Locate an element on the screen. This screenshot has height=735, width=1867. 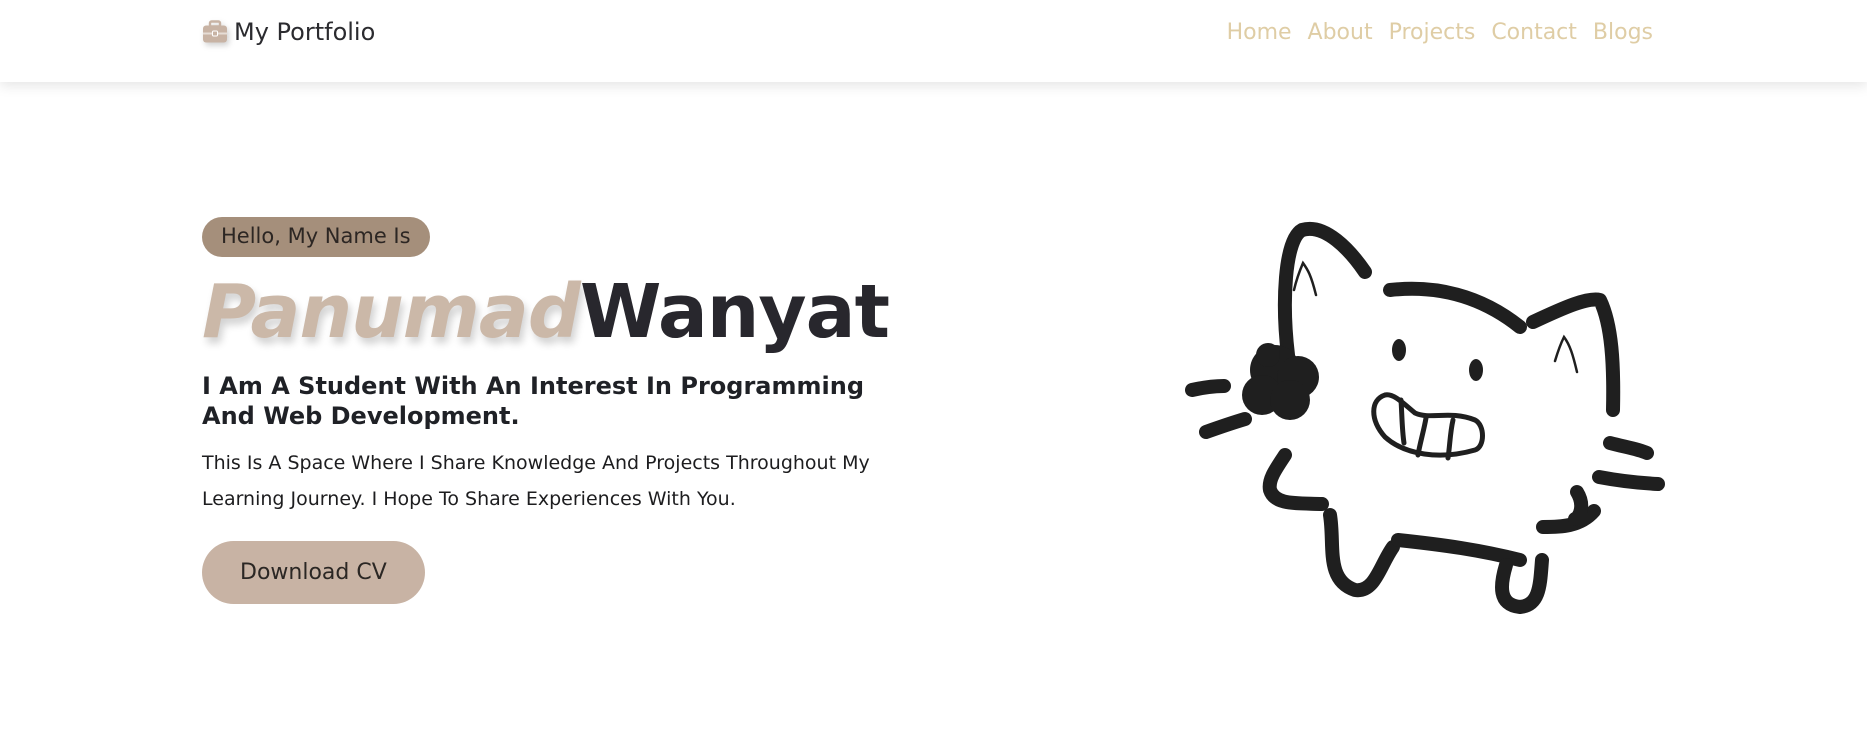
hero-name: PanumadWanyat is located at coordinates (582, 312).